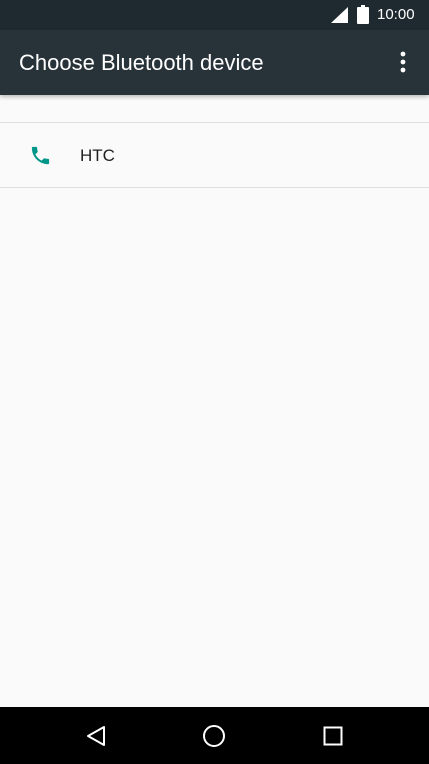 The image size is (429, 764). What do you see at coordinates (141, 62) in the screenshot?
I see `page-title: Choose Bluetooth device` at bounding box center [141, 62].